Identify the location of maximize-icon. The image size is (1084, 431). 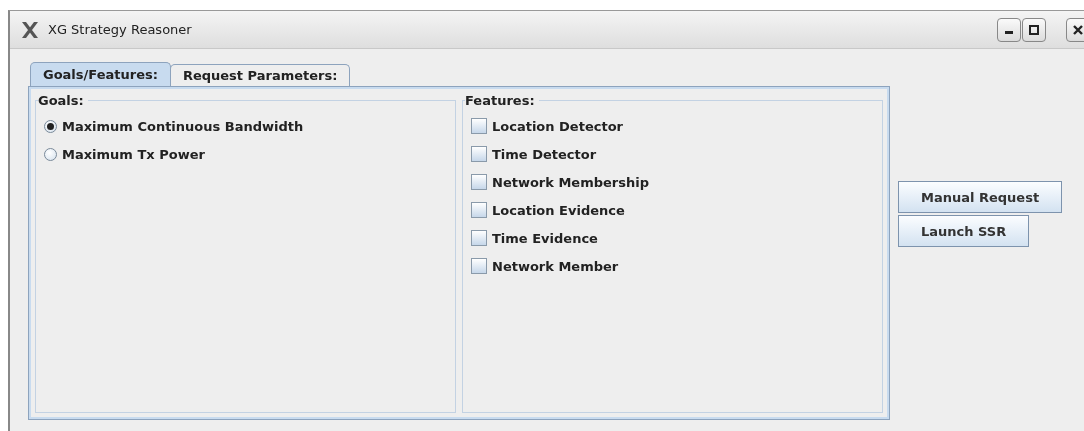
(1034, 29).